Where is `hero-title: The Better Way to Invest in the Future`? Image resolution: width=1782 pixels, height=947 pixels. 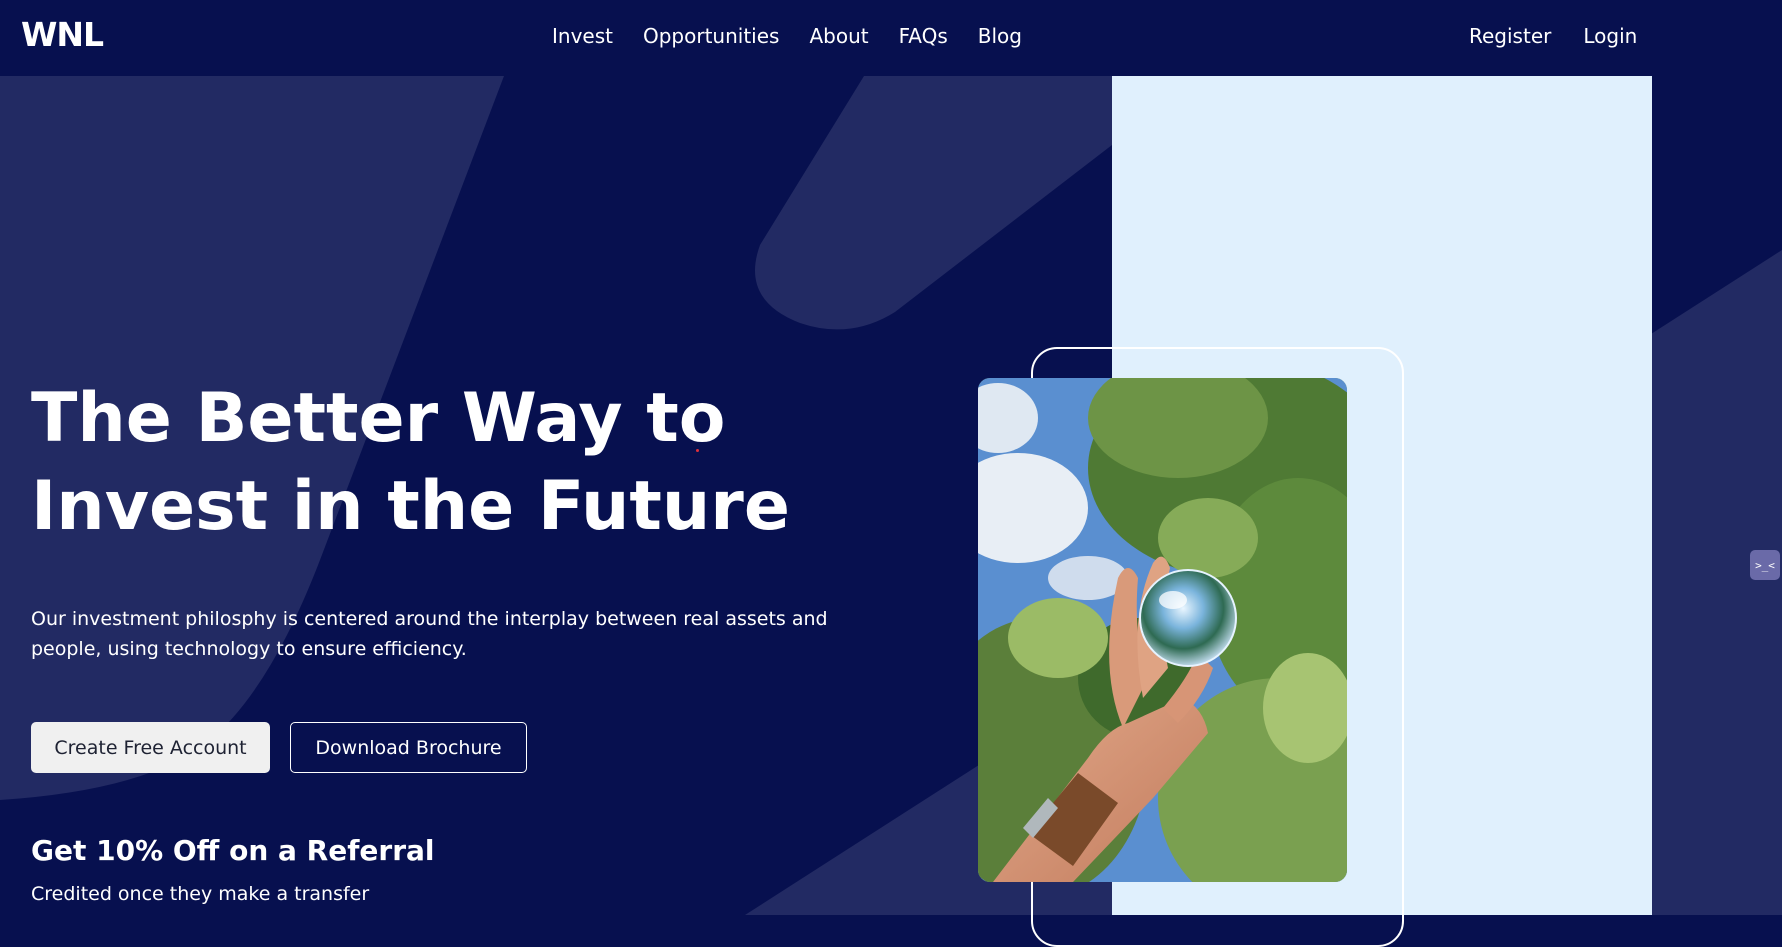 hero-title: The Better Way to Invest in the Future is located at coordinates (411, 463).